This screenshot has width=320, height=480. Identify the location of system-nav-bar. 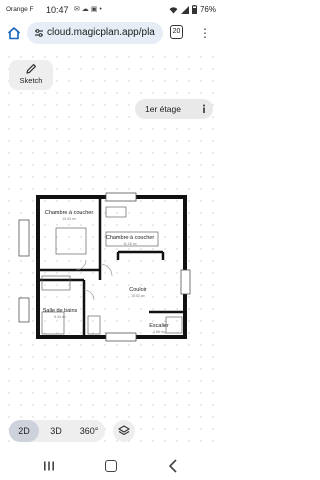
(111, 466).